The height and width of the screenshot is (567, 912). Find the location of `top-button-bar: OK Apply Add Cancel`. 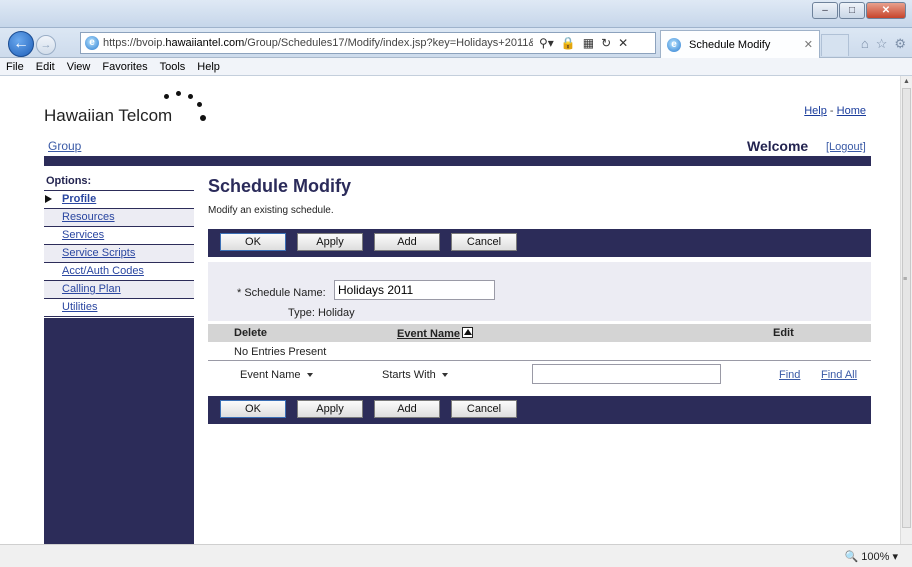

top-button-bar: OK Apply Add Cancel is located at coordinates (539, 243).